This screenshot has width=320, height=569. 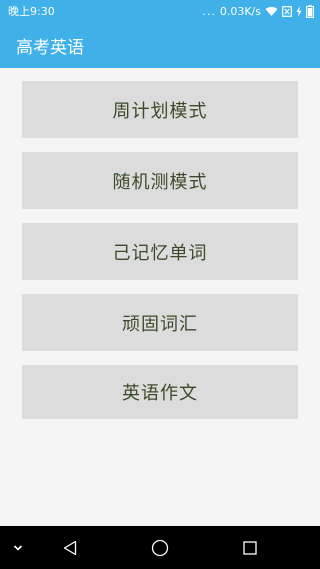 I want to click on home-circle-icon, so click(x=160, y=547).